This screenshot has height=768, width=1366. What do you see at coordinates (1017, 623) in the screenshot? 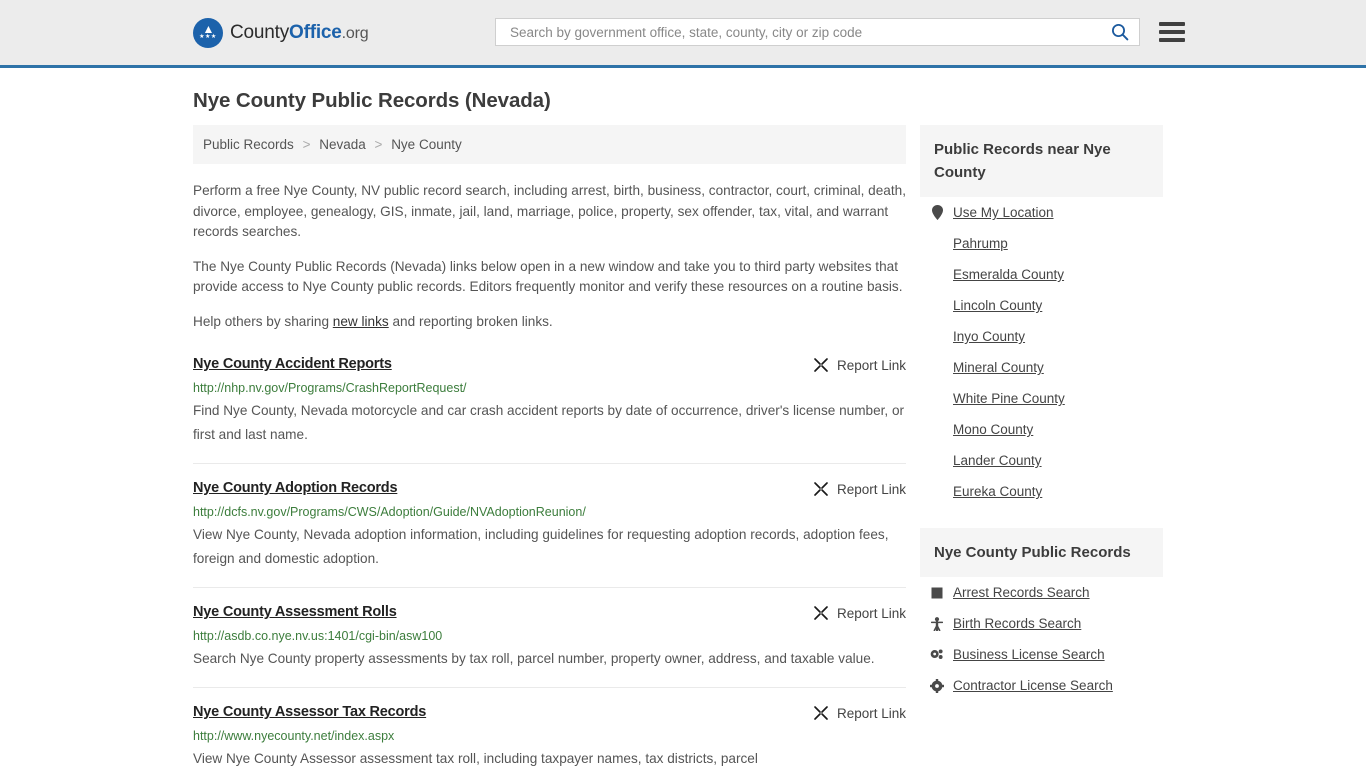
I see `sidebar-item-birth-records-search: Birth Records Search` at bounding box center [1017, 623].